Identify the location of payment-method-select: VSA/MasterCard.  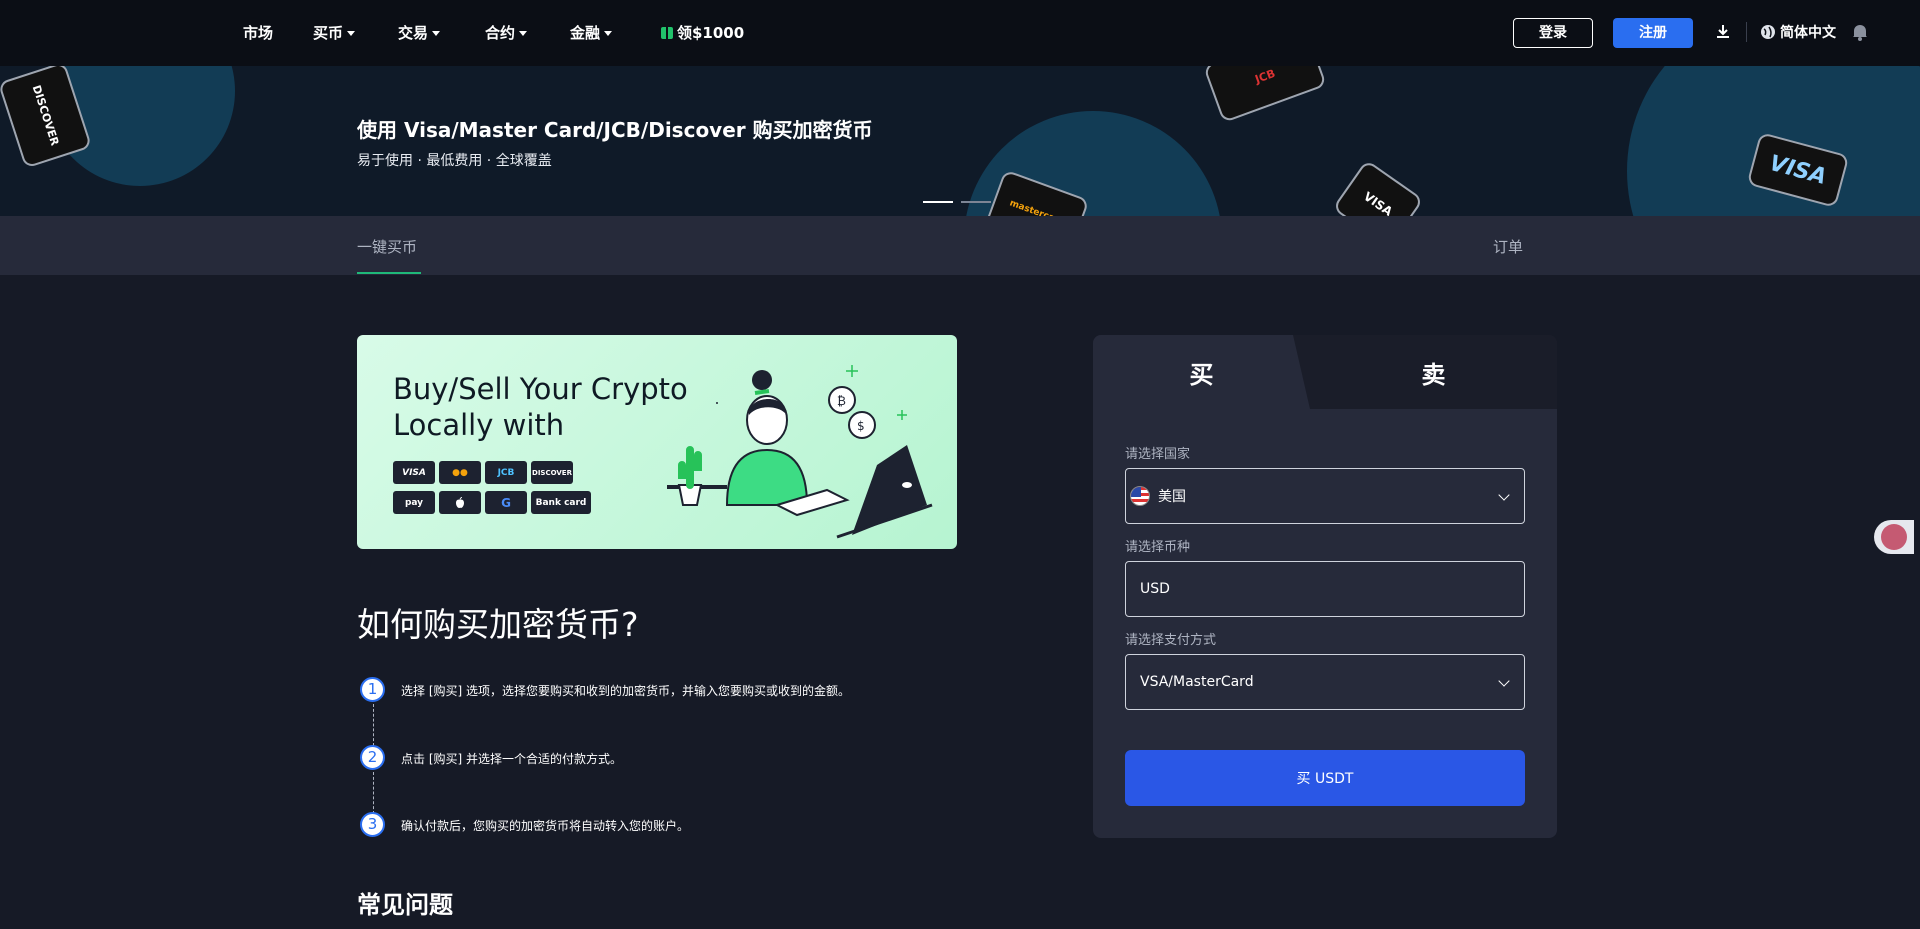
(1325, 682).